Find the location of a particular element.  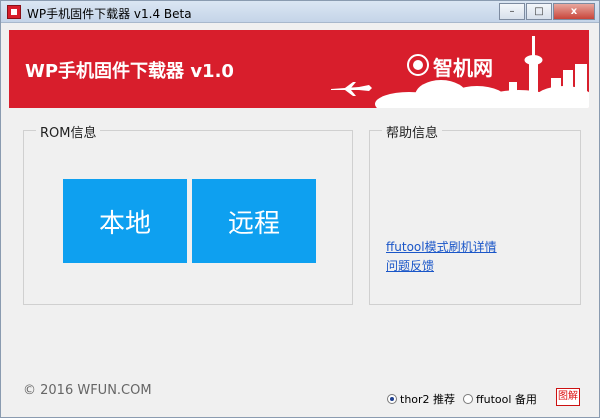

help-group-label: 帮助信息 is located at coordinates (412, 131).